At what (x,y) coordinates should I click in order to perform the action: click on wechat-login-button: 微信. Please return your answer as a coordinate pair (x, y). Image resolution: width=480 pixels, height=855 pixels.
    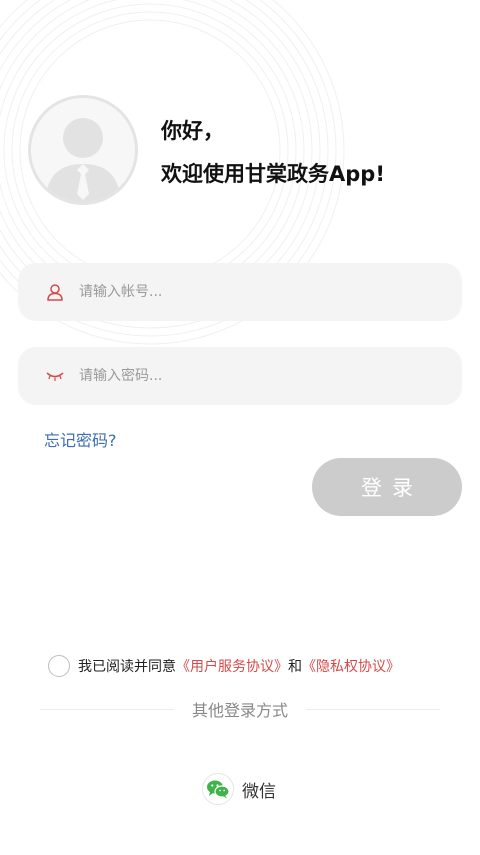
    Looking at the image, I should click on (239, 789).